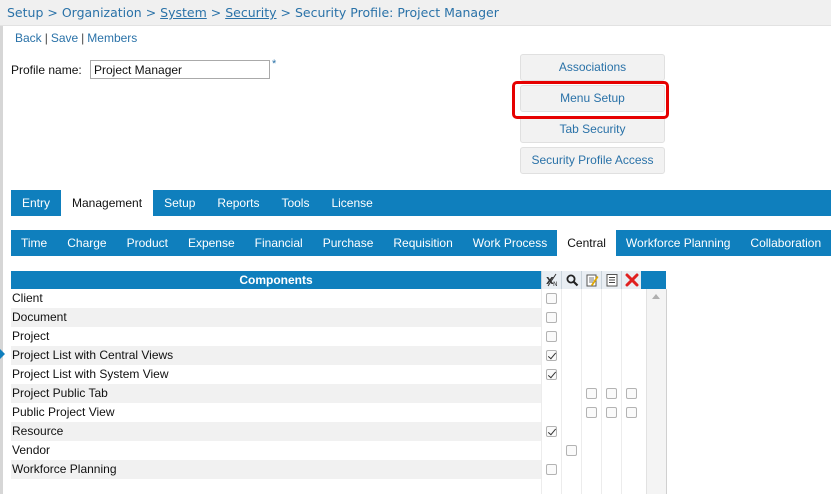 The width and height of the screenshot is (831, 494). I want to click on subtab-financial: Financial, so click(279, 243).